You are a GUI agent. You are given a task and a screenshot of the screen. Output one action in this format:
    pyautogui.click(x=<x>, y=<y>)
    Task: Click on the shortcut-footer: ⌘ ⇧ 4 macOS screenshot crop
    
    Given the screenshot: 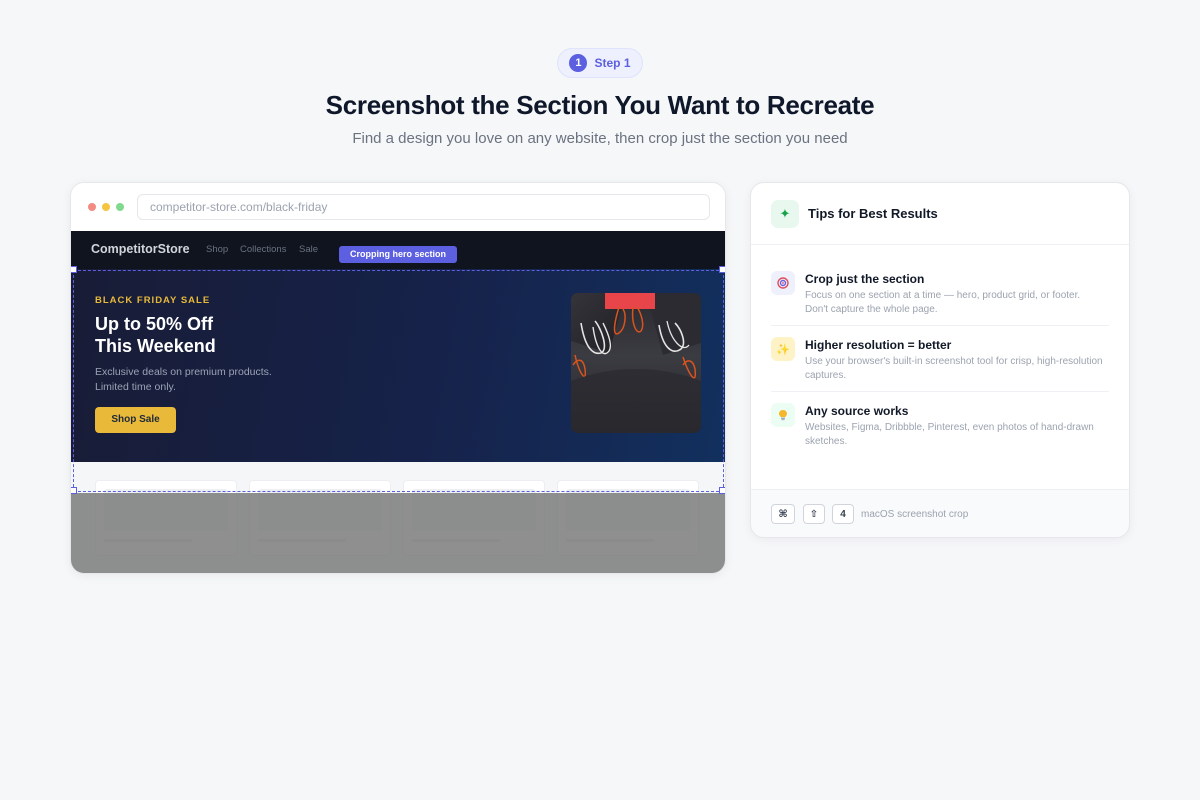 What is the action you would take?
    pyautogui.click(x=940, y=513)
    